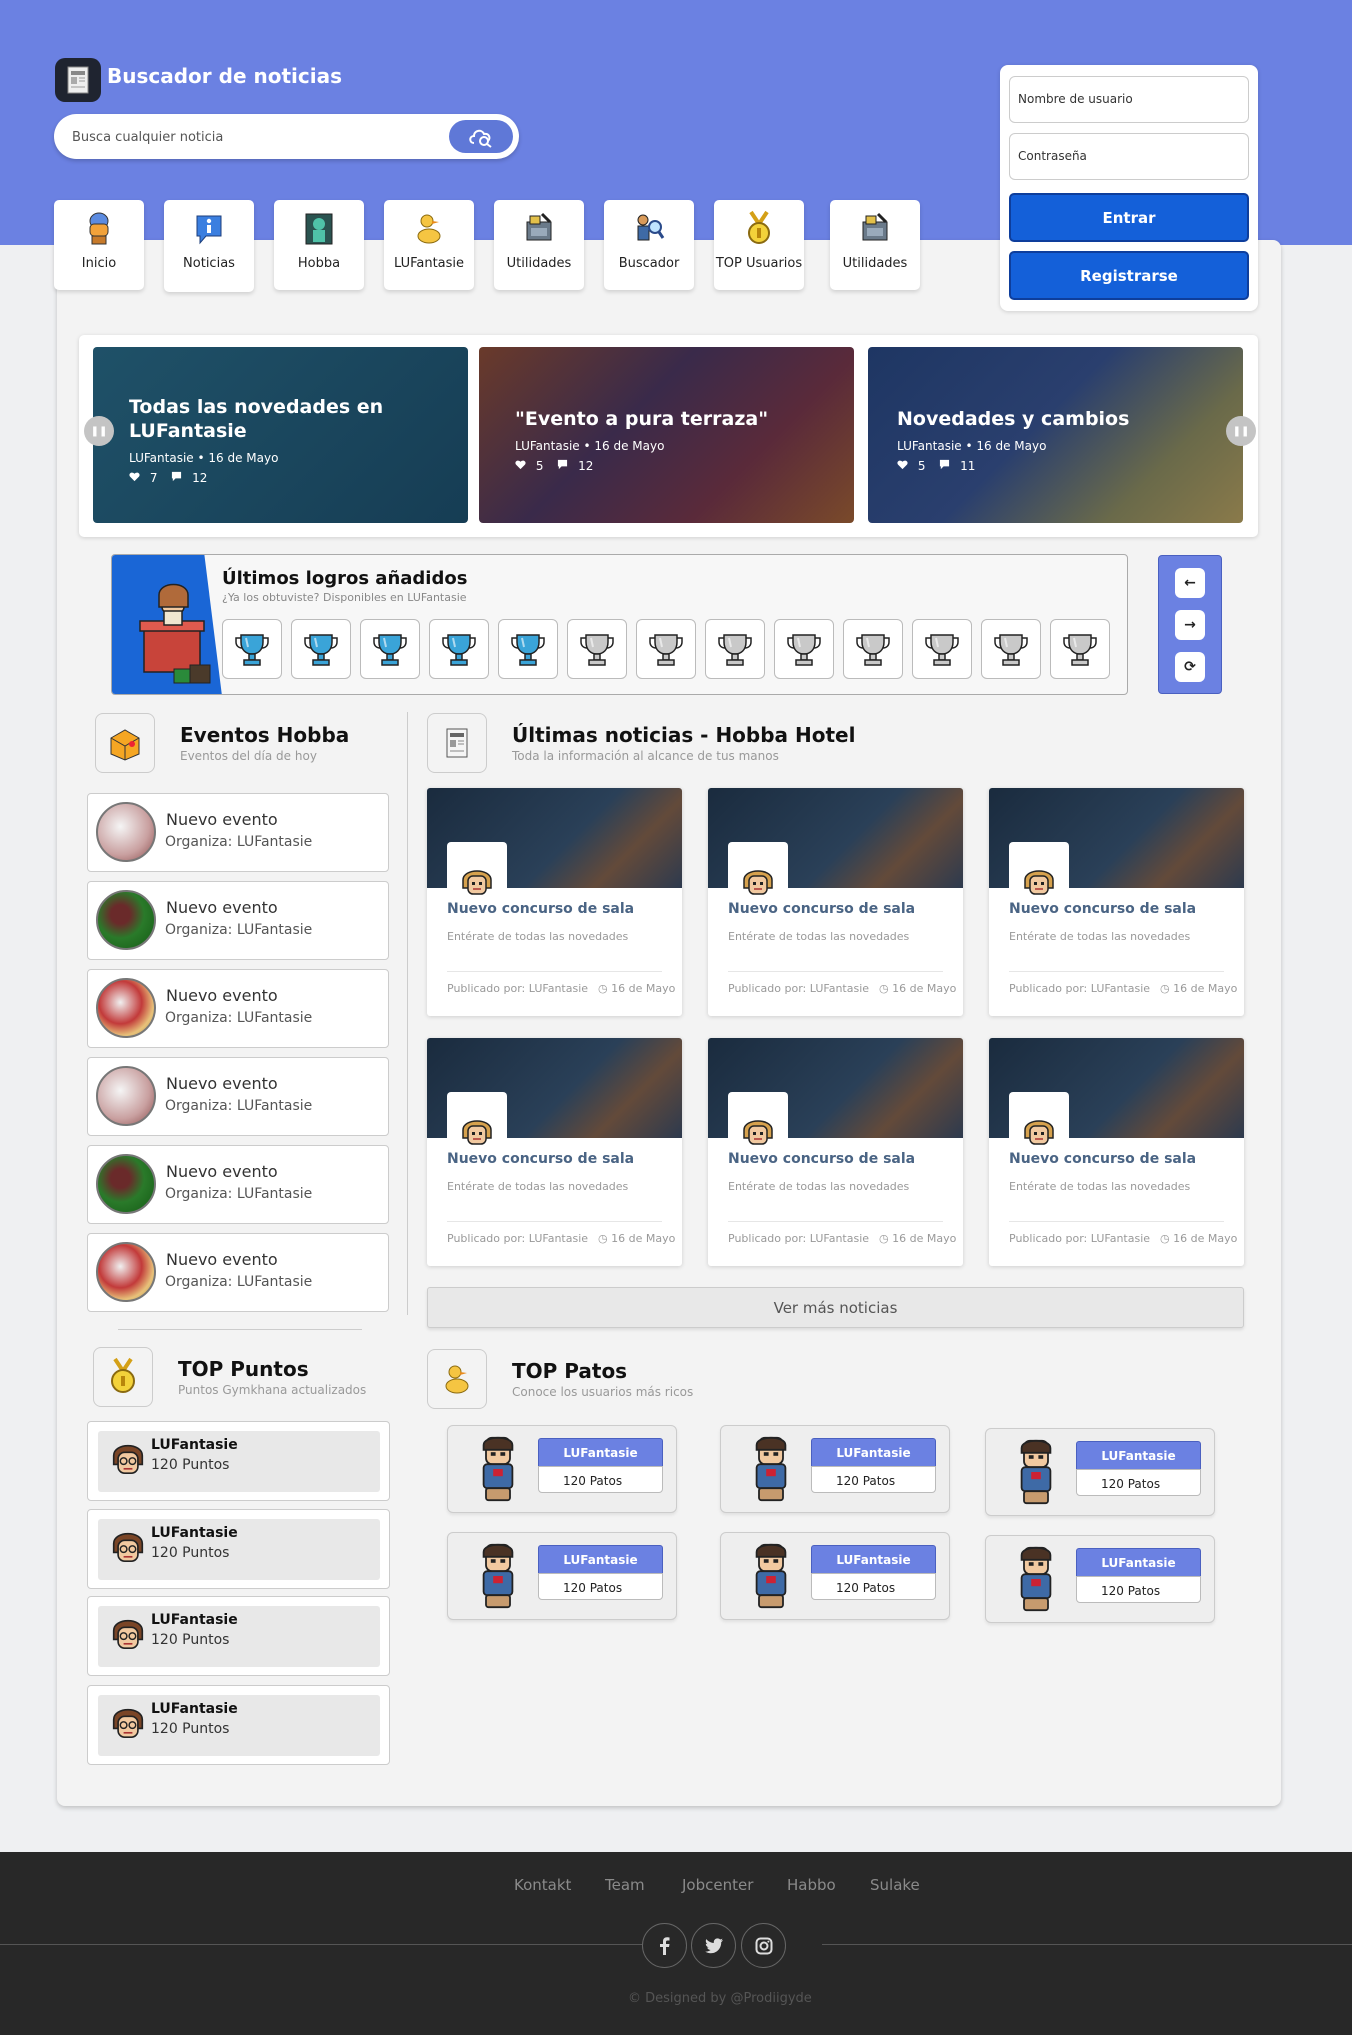 The image size is (1352, 2035). Describe the element at coordinates (541, 1159) in the screenshot. I see `news-title: Nuevo concurso de sala` at that location.